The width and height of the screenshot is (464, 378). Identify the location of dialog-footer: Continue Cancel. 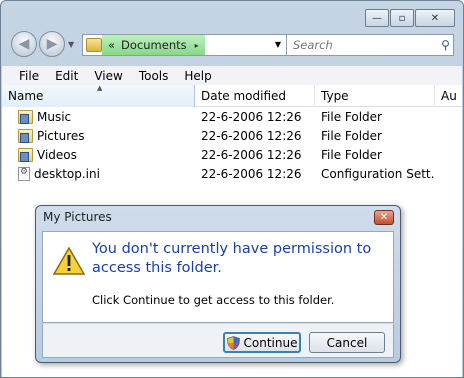
(218, 340).